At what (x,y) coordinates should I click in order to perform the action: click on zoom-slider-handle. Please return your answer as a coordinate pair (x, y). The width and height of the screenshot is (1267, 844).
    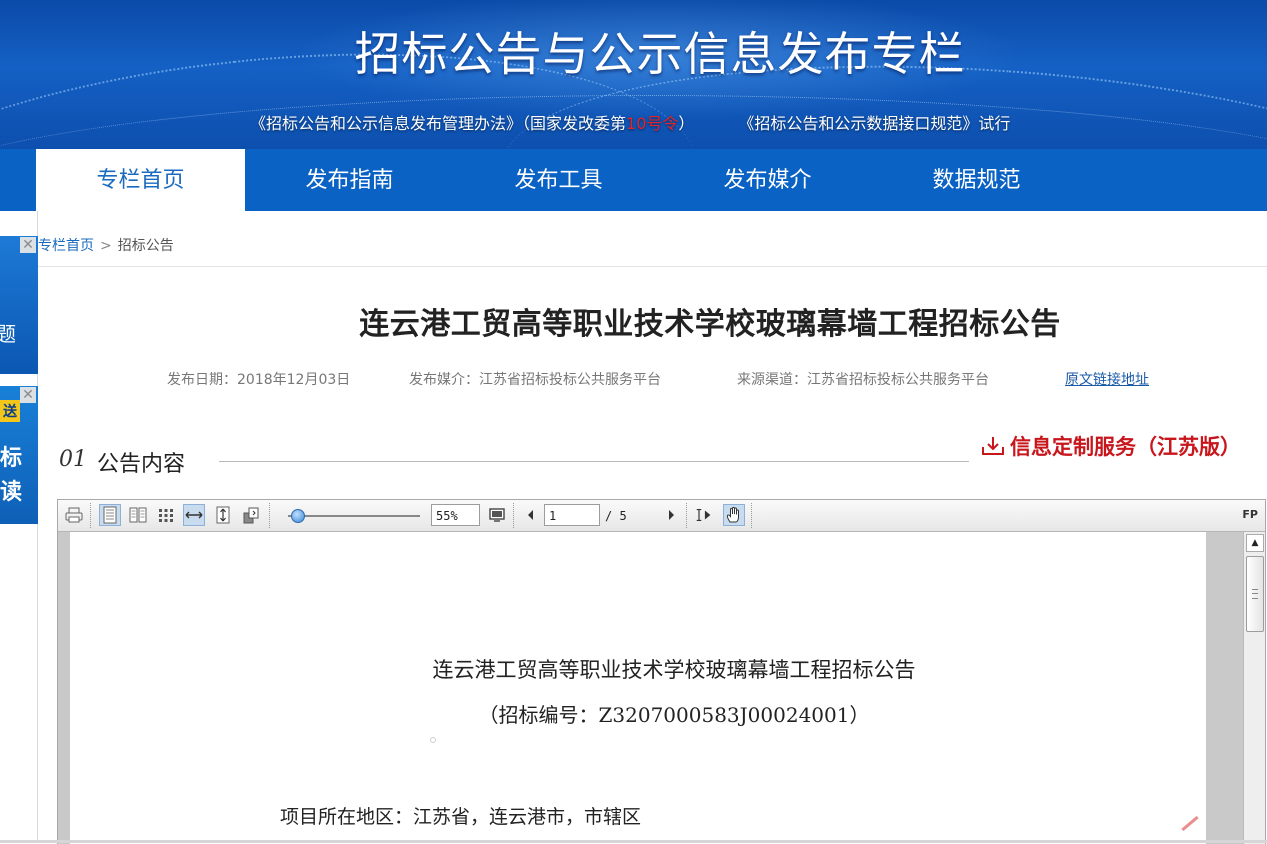
    Looking at the image, I should click on (298, 516).